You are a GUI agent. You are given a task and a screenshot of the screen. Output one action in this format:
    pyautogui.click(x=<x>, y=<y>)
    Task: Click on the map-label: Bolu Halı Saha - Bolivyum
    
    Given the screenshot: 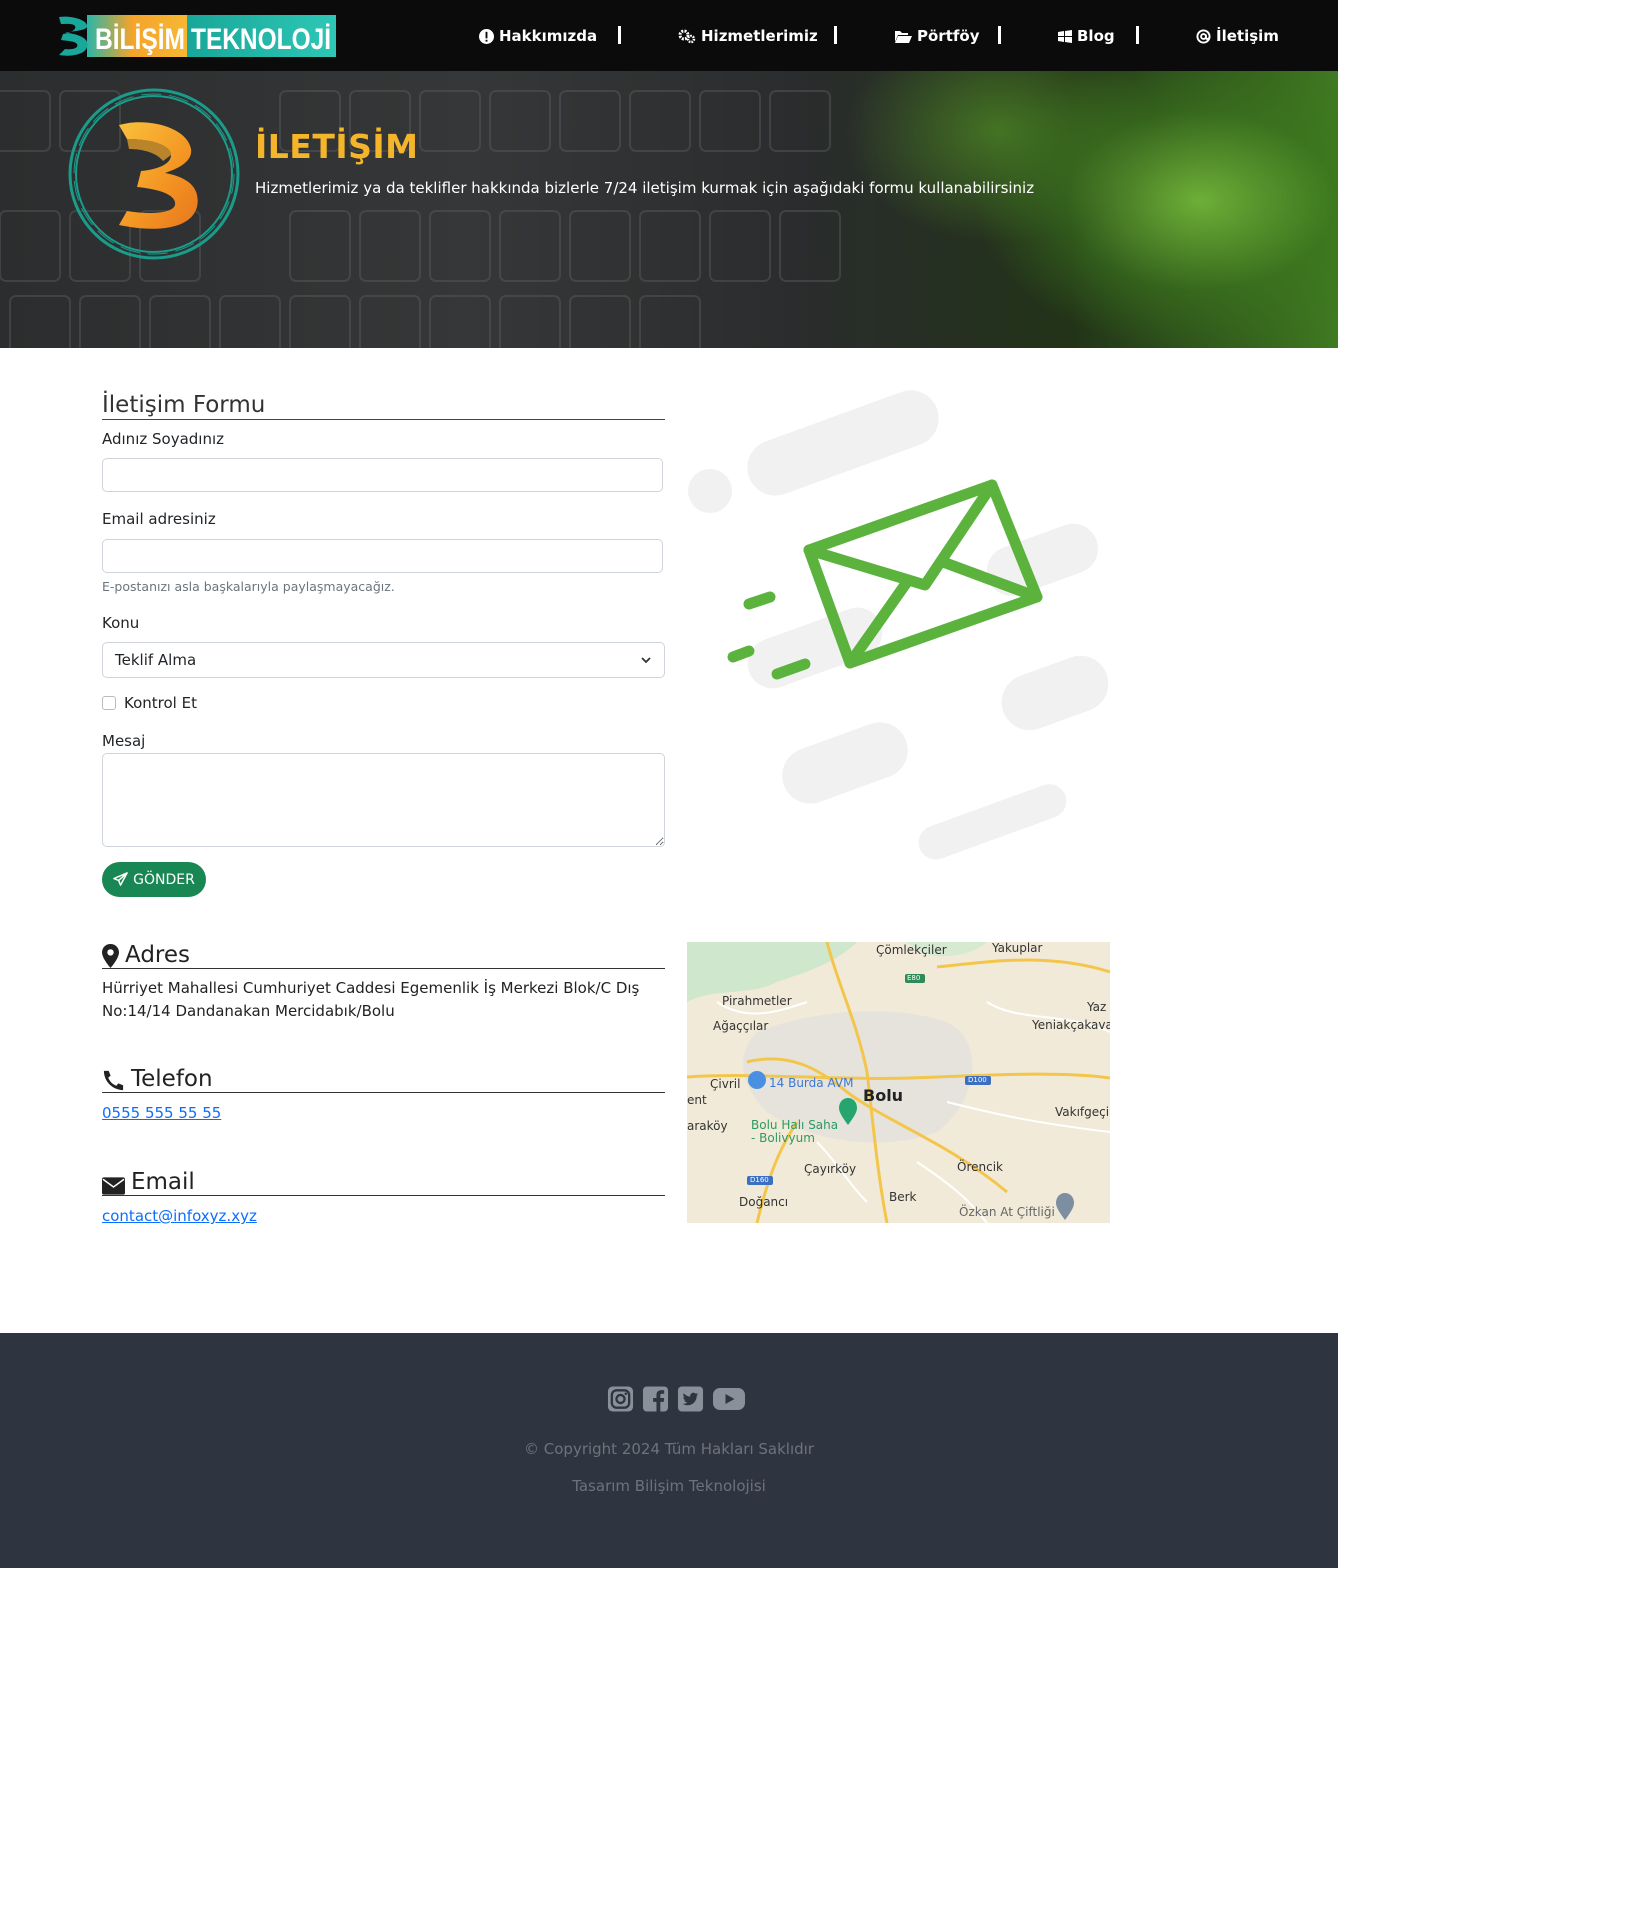 What is the action you would take?
    pyautogui.click(x=795, y=1131)
    